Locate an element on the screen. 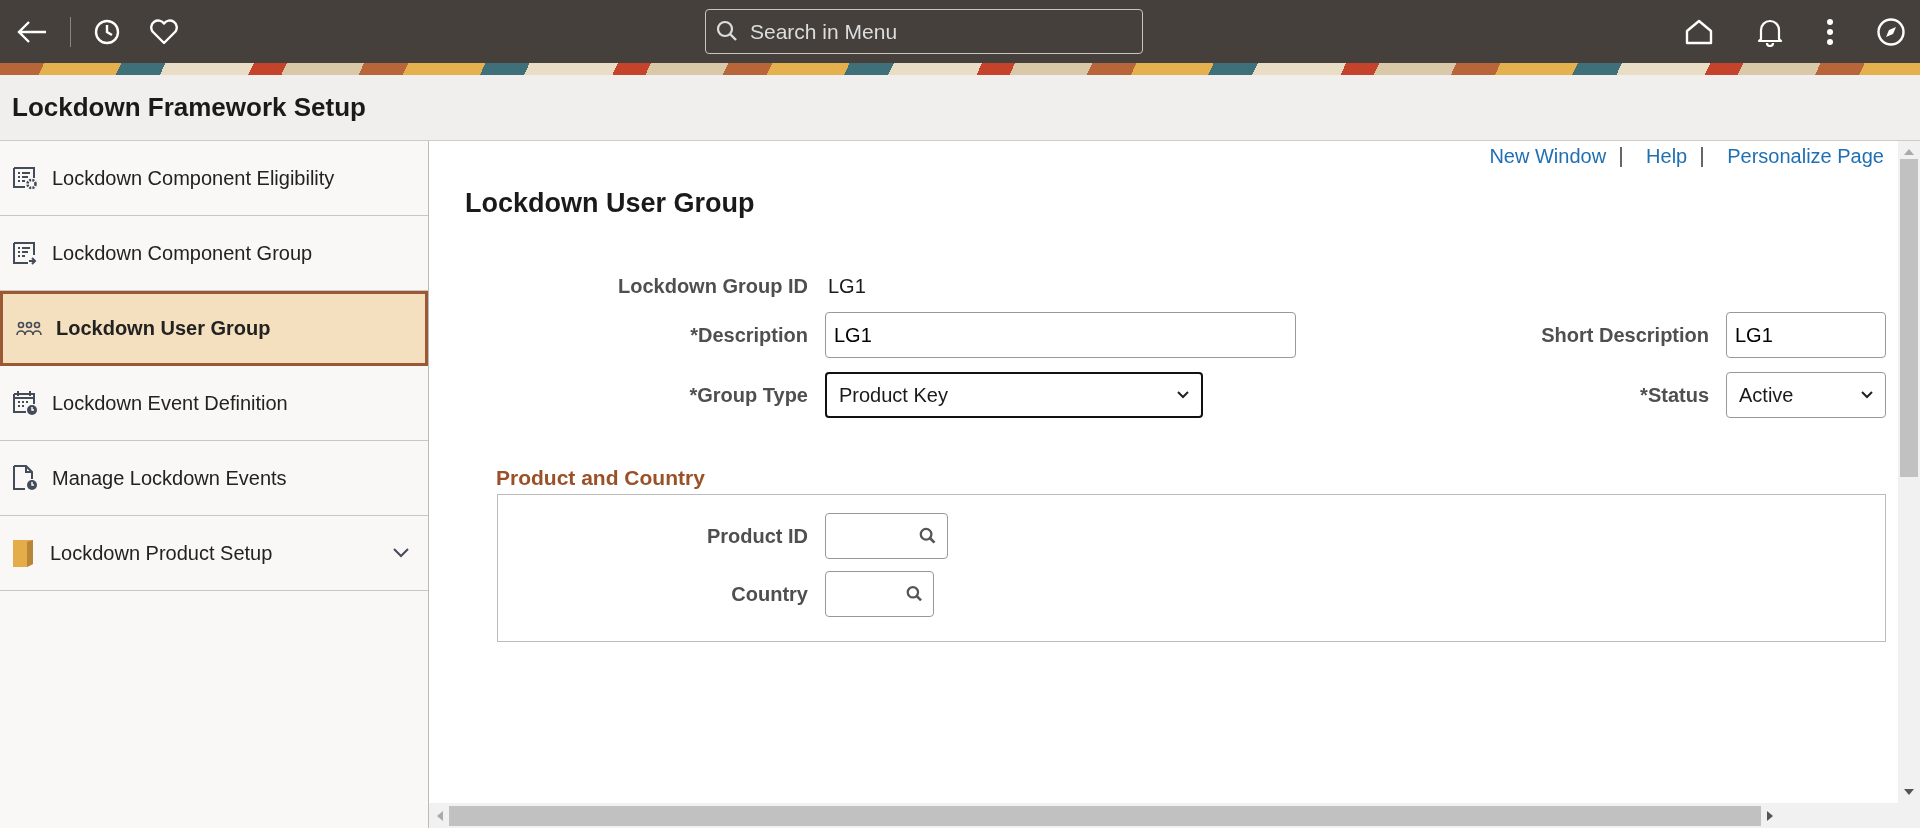 This screenshot has width=1920, height=828. field-label: *Description is located at coordinates (749, 335).